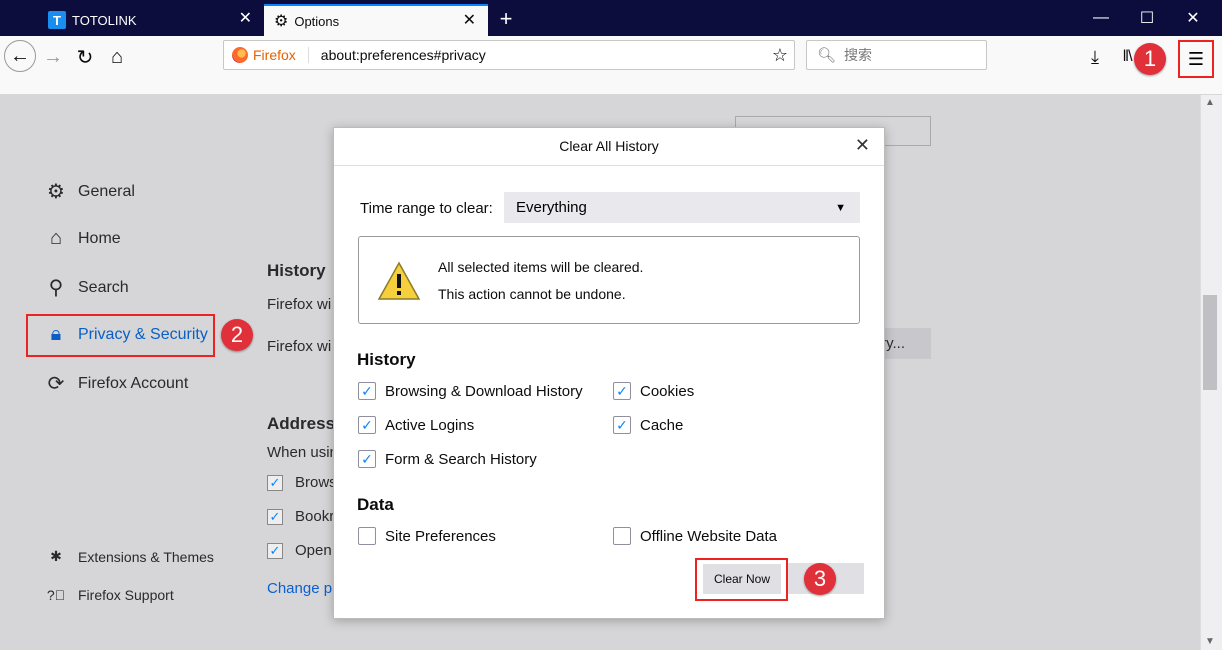 The width and height of the screenshot is (1222, 650). I want to click on clear-now-button: Clear Now, so click(742, 579).